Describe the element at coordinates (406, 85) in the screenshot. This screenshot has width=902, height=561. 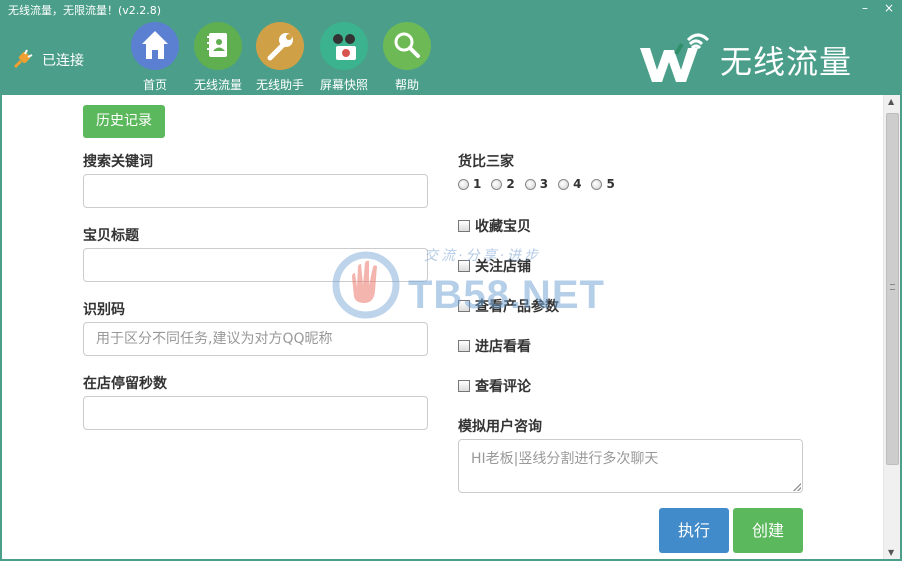
I see `nav-label: 帮助` at that location.